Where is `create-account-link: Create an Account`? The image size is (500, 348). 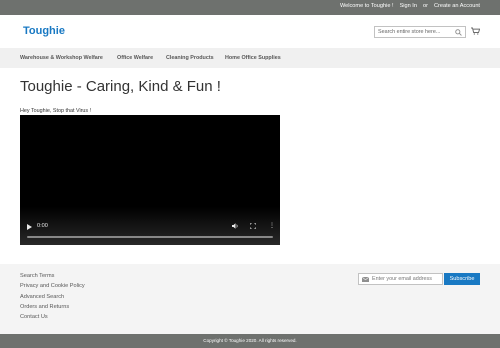
create-account-link: Create an Account is located at coordinates (457, 6).